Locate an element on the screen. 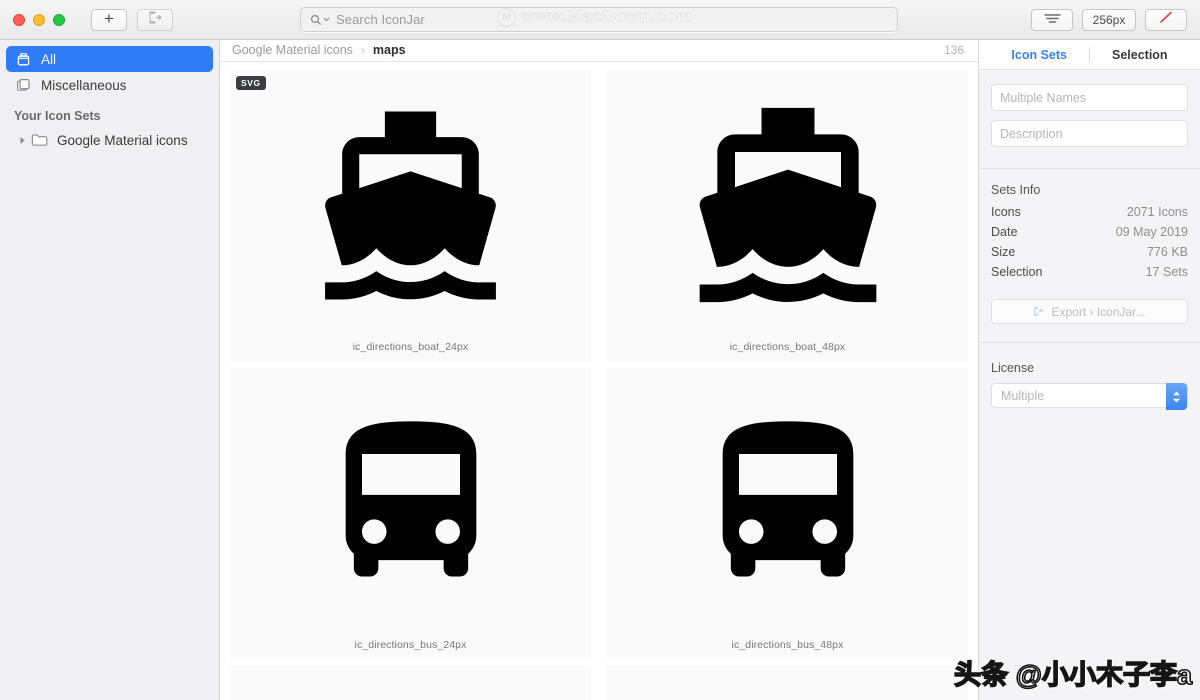 The image size is (1200, 700). icon-cell: ic_directions_bus_48px is located at coordinates (787, 513).